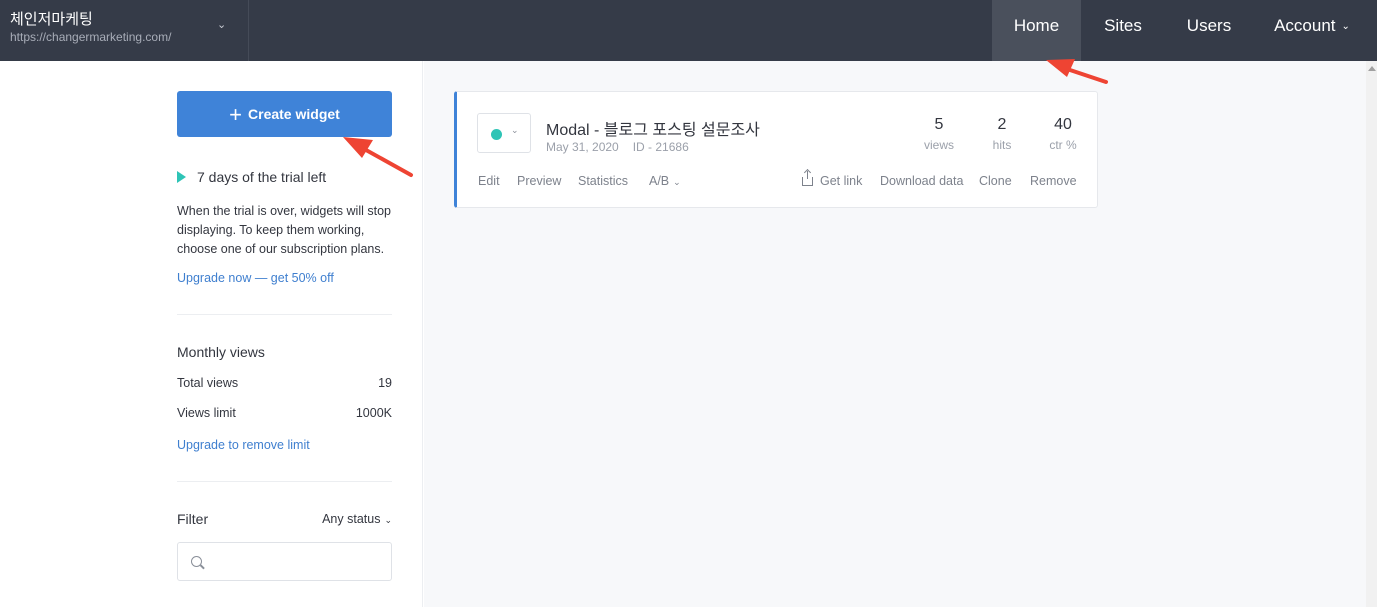 The image size is (1377, 607). Describe the element at coordinates (725, 118) in the screenshot. I see `annotation-arrows` at that location.